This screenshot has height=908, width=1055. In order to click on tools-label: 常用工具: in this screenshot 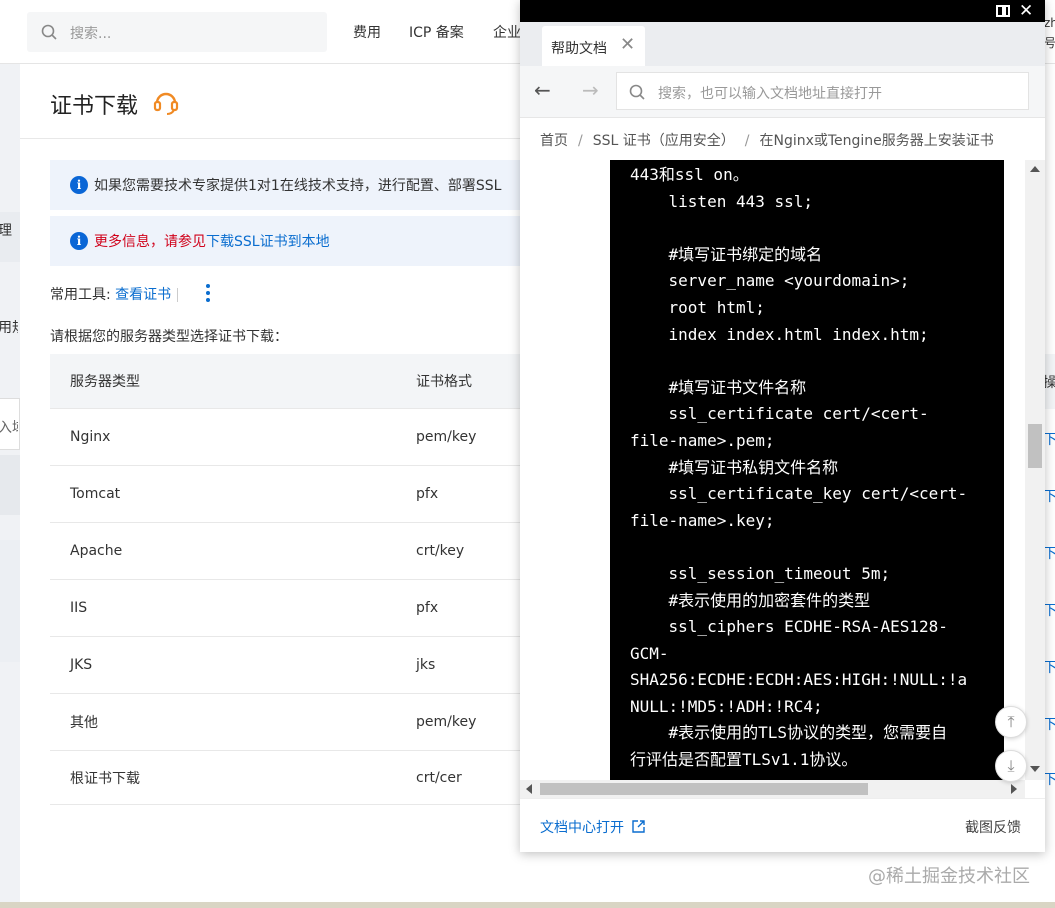, I will do `click(80, 295)`.